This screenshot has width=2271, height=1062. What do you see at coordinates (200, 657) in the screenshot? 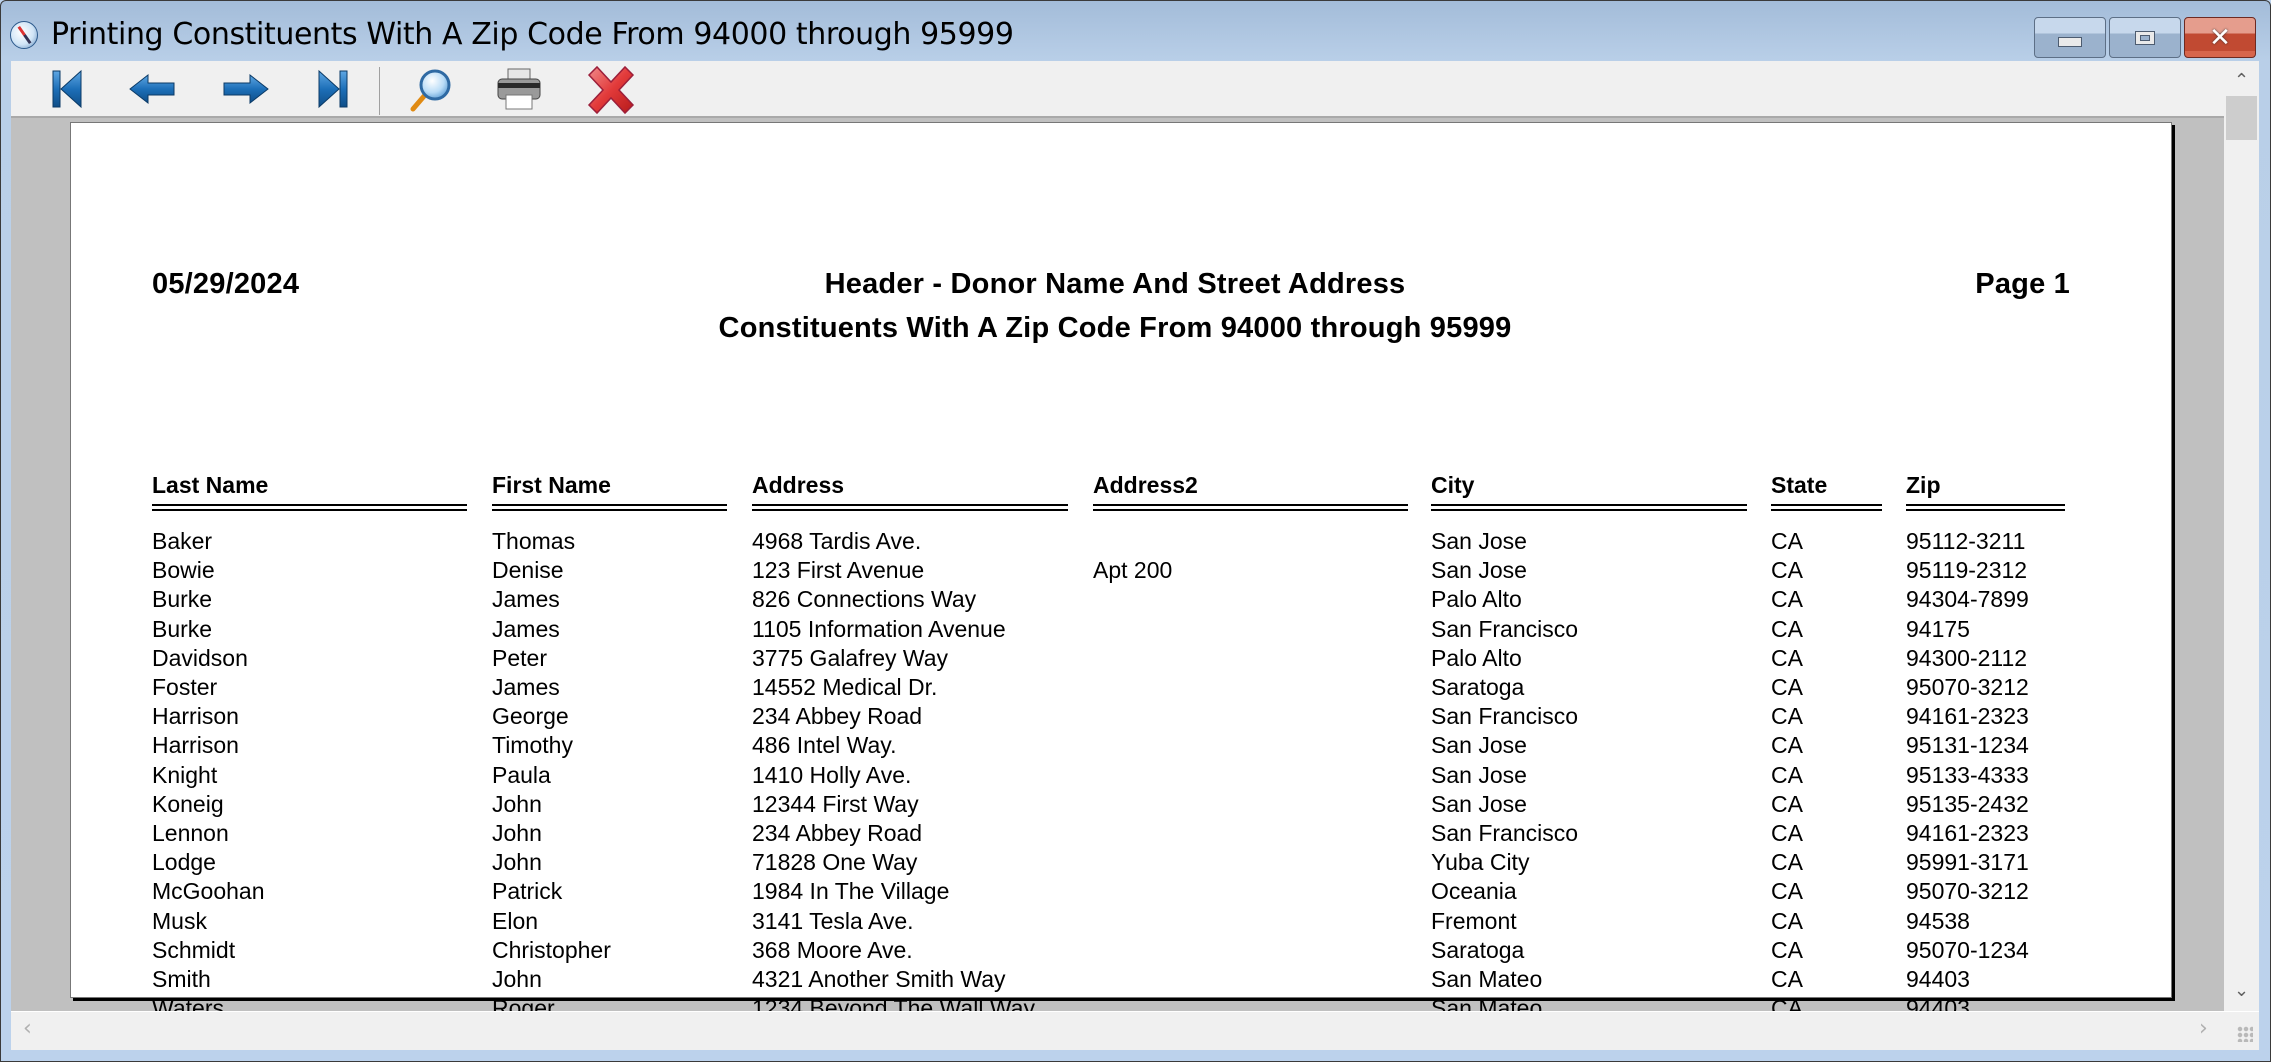
I see `cell-last-name: Davidson` at bounding box center [200, 657].